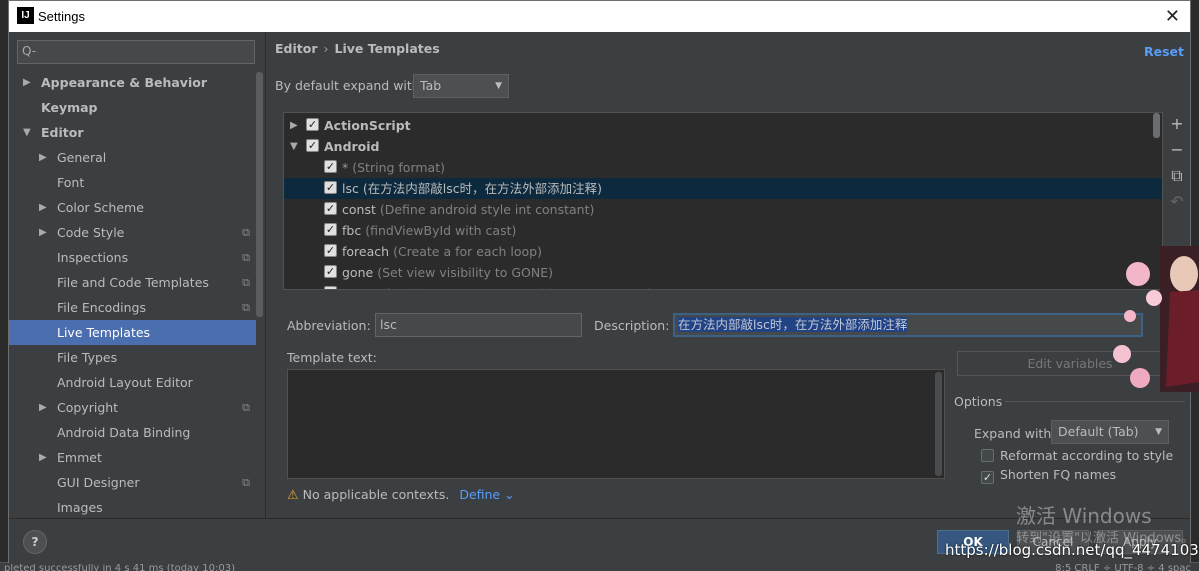 The image size is (1199, 571). I want to click on shorten-fq-checkbox: ✓, so click(987, 477).